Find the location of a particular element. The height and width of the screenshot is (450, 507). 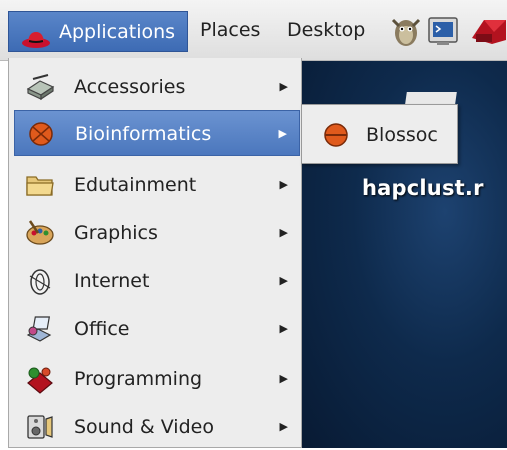

menu-item-edutainment: Edutainment ▶ is located at coordinates (157, 185).